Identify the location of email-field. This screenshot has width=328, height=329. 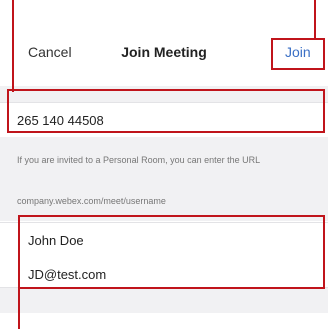
(168, 274).